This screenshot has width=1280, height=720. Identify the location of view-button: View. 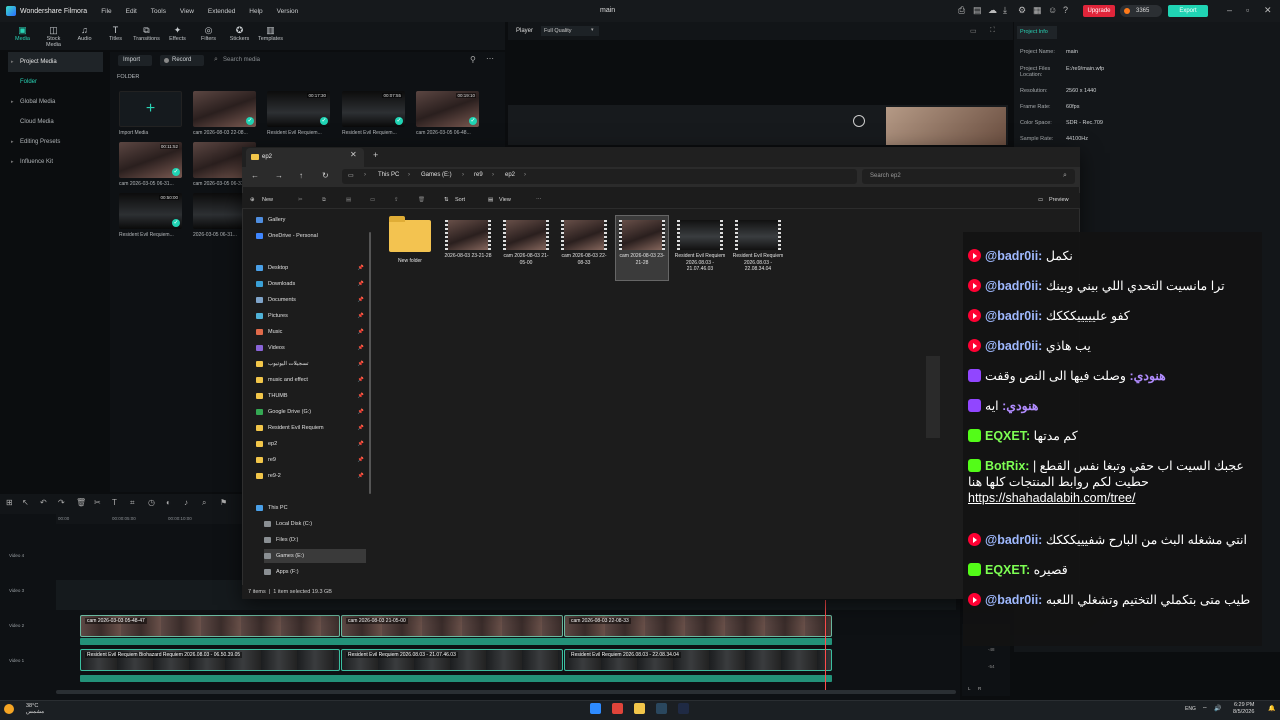
(505, 200).